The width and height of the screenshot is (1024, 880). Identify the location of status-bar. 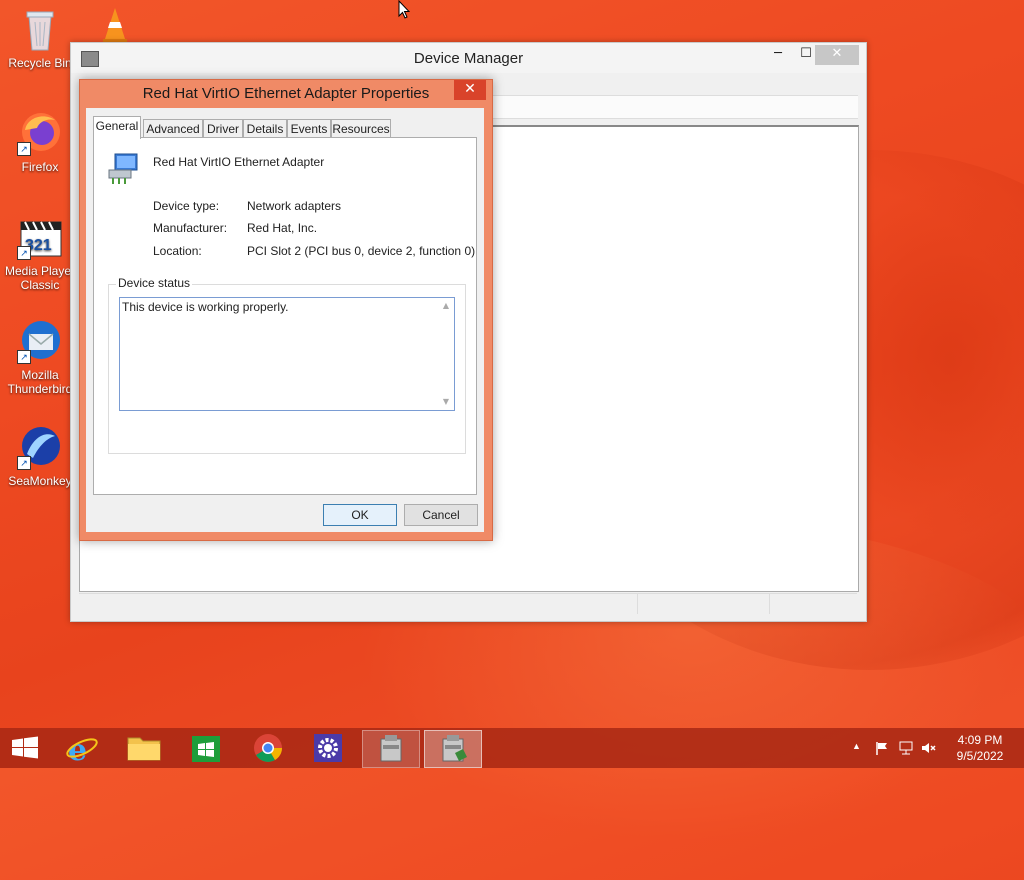
(468, 604).